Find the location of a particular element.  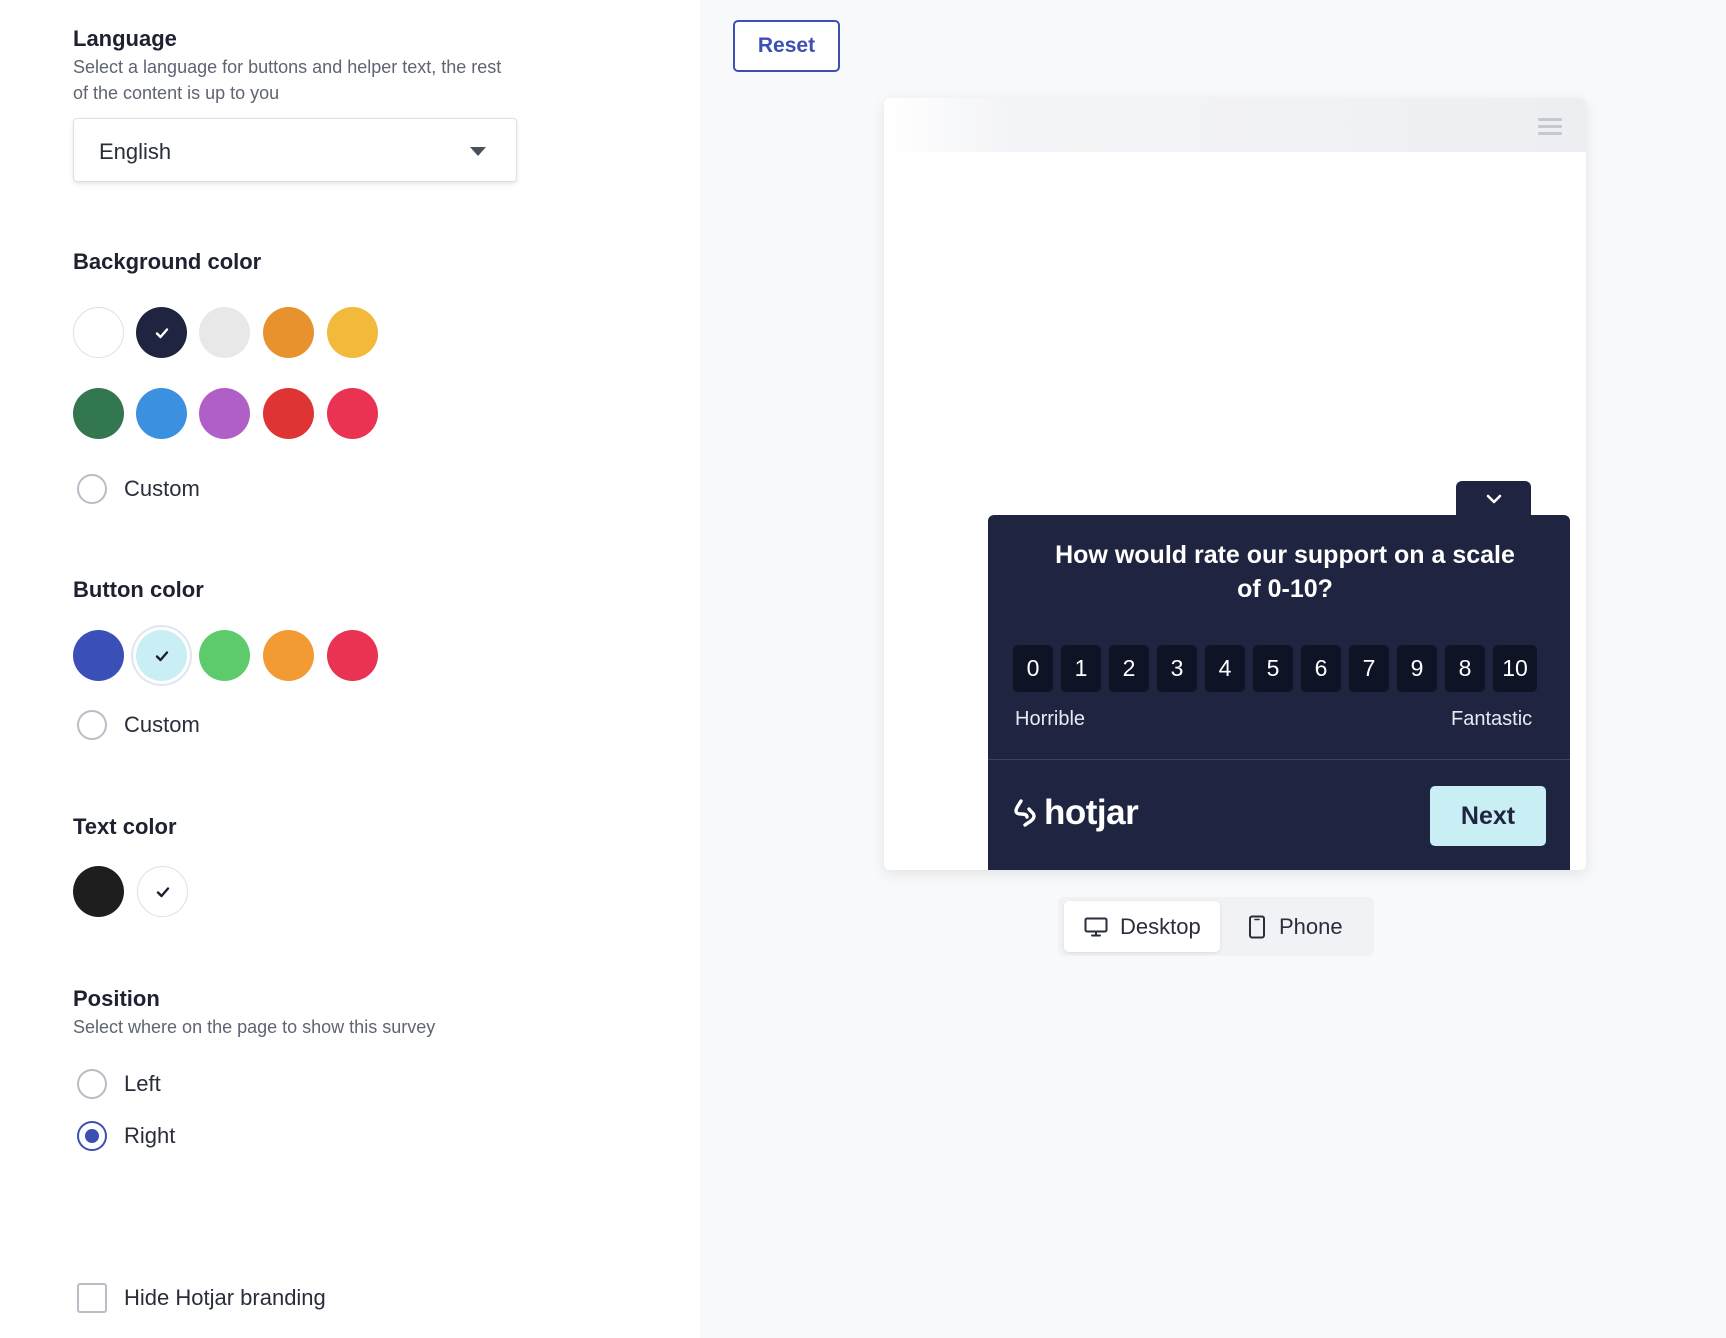

scale-option: 10 is located at coordinates (1515, 668).